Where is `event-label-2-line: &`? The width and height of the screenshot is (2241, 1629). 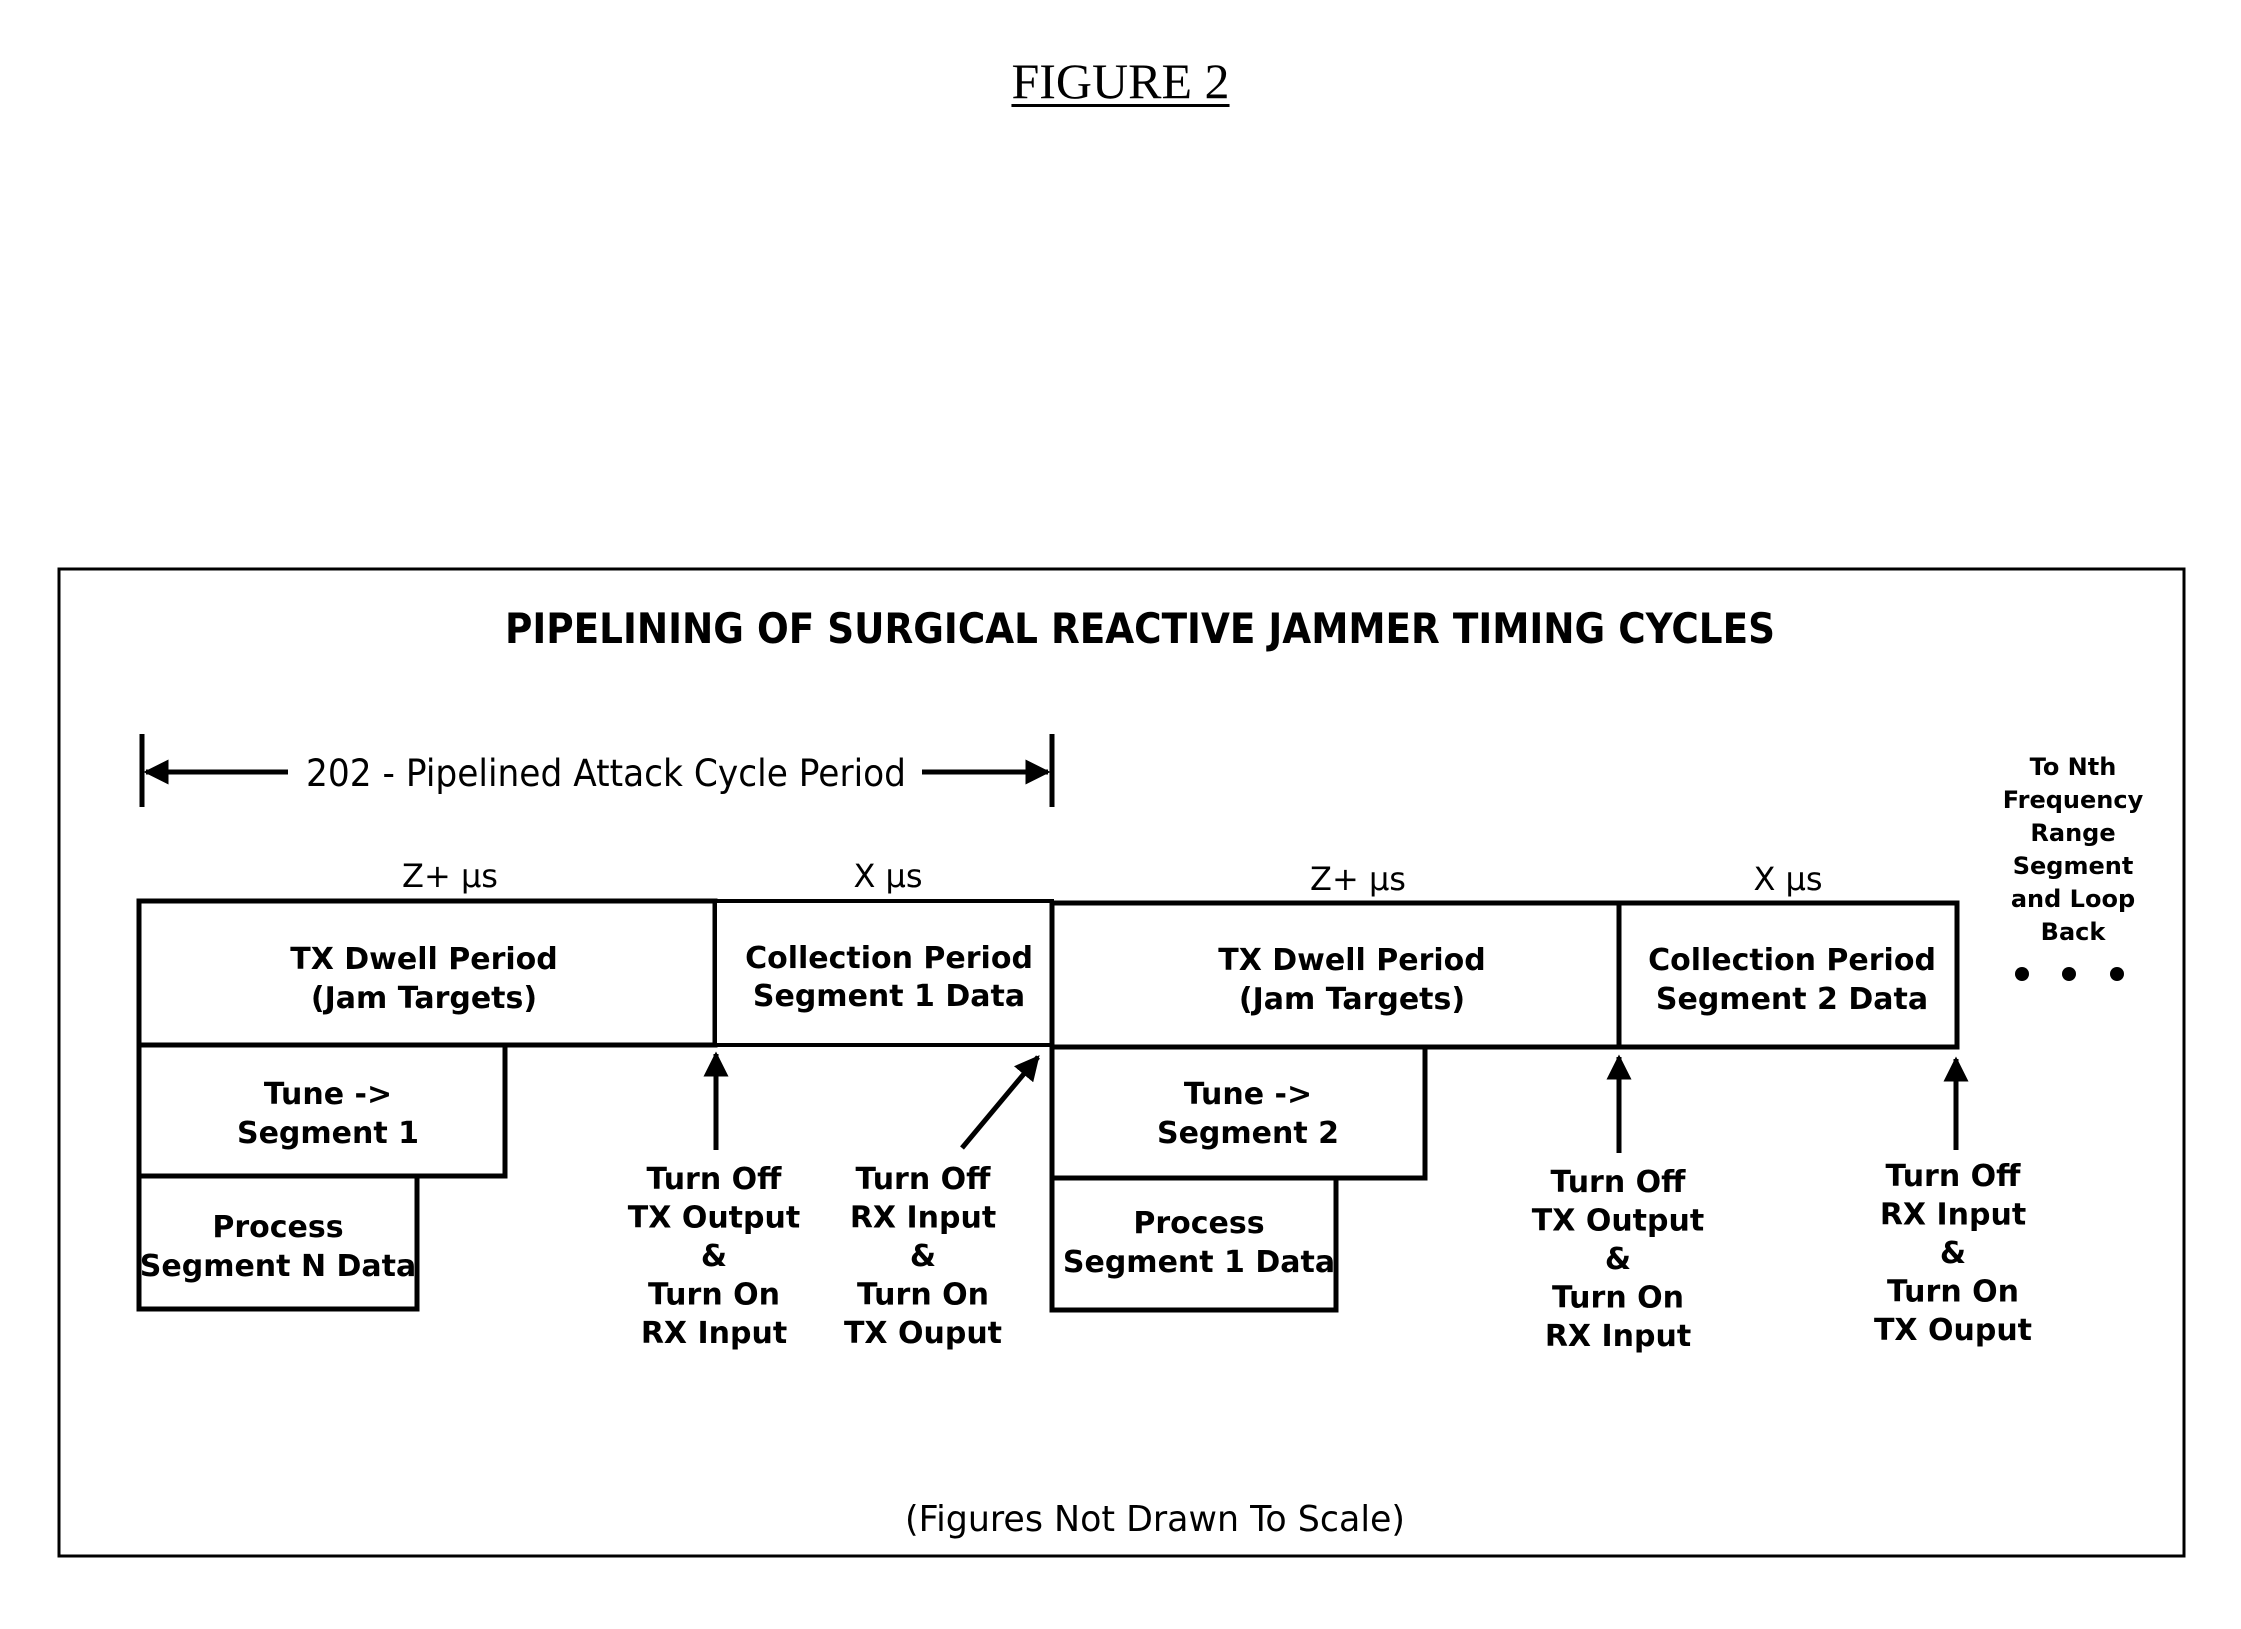
event-label-2-line: & is located at coordinates (923, 1256).